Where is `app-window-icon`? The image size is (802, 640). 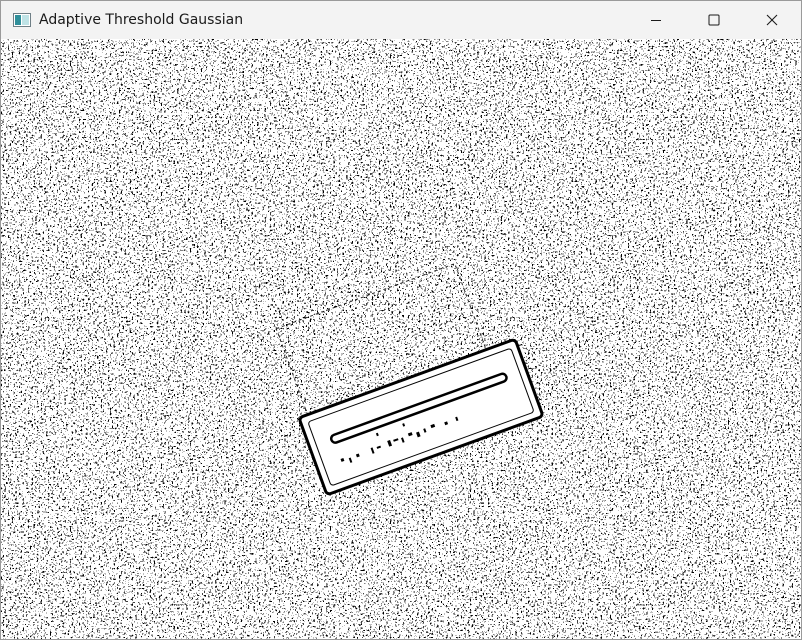 app-window-icon is located at coordinates (22, 20).